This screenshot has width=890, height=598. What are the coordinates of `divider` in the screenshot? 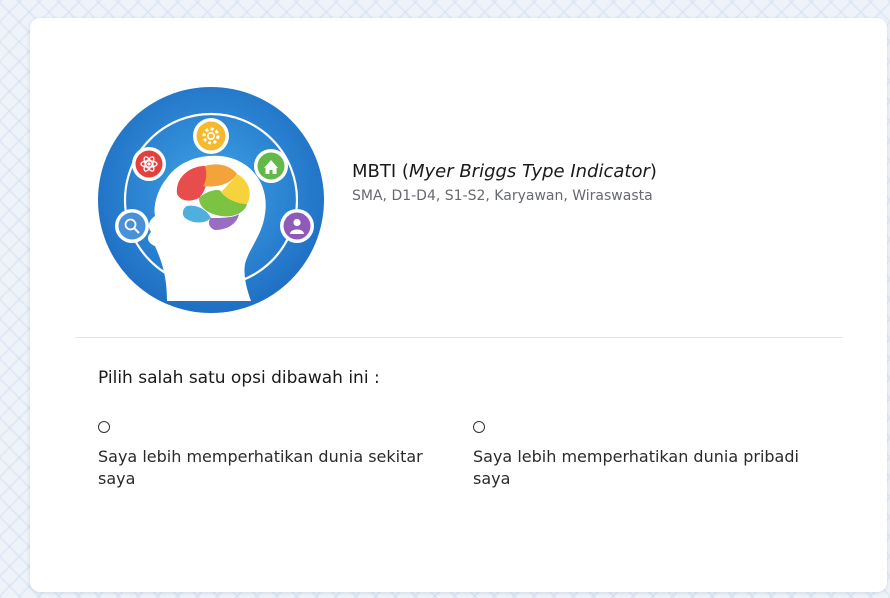 It's located at (459, 337).